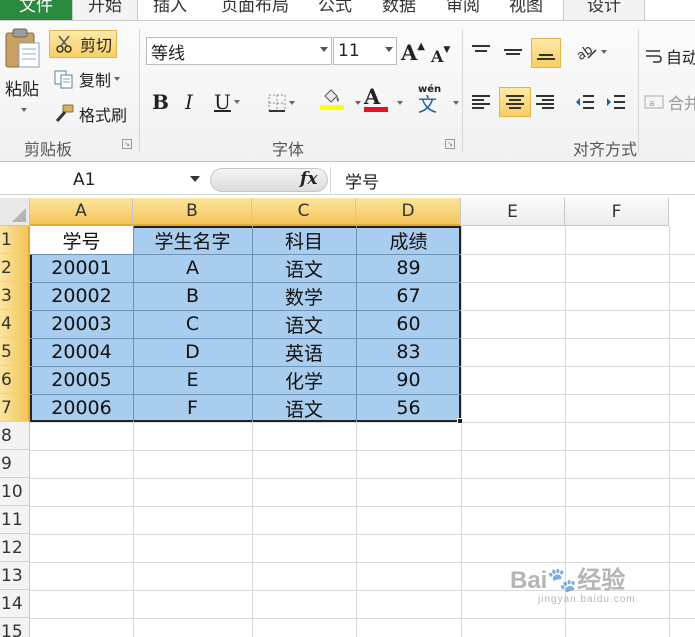 The width and height of the screenshot is (695, 637). What do you see at coordinates (463, 10) in the screenshot?
I see `tab-review: 审阅` at bounding box center [463, 10].